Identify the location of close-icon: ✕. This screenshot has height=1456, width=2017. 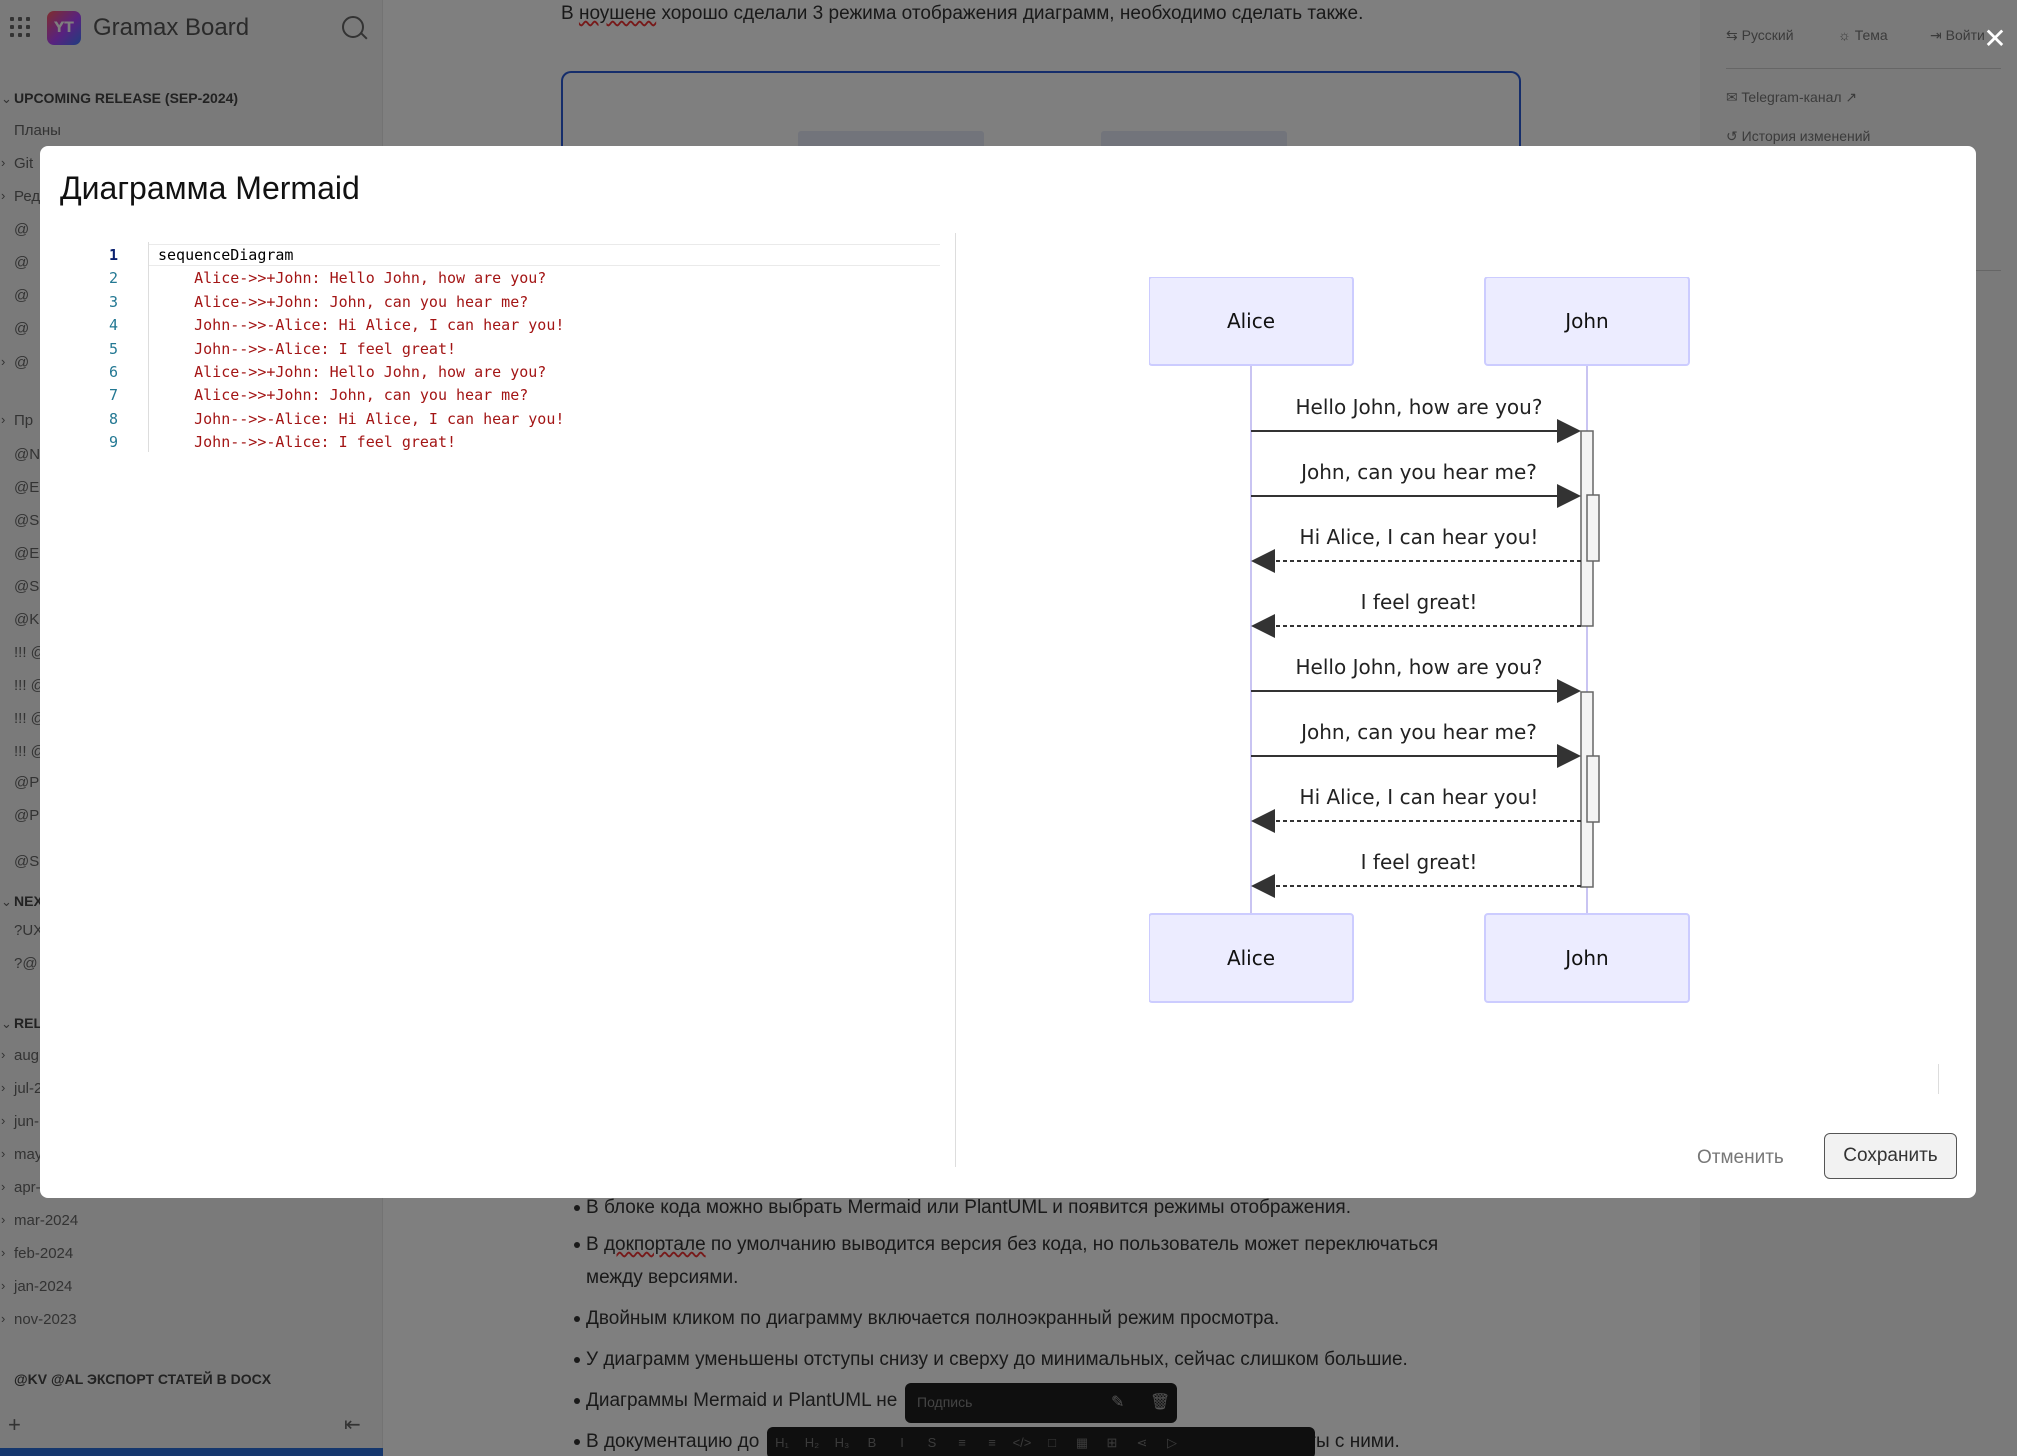
(1995, 39).